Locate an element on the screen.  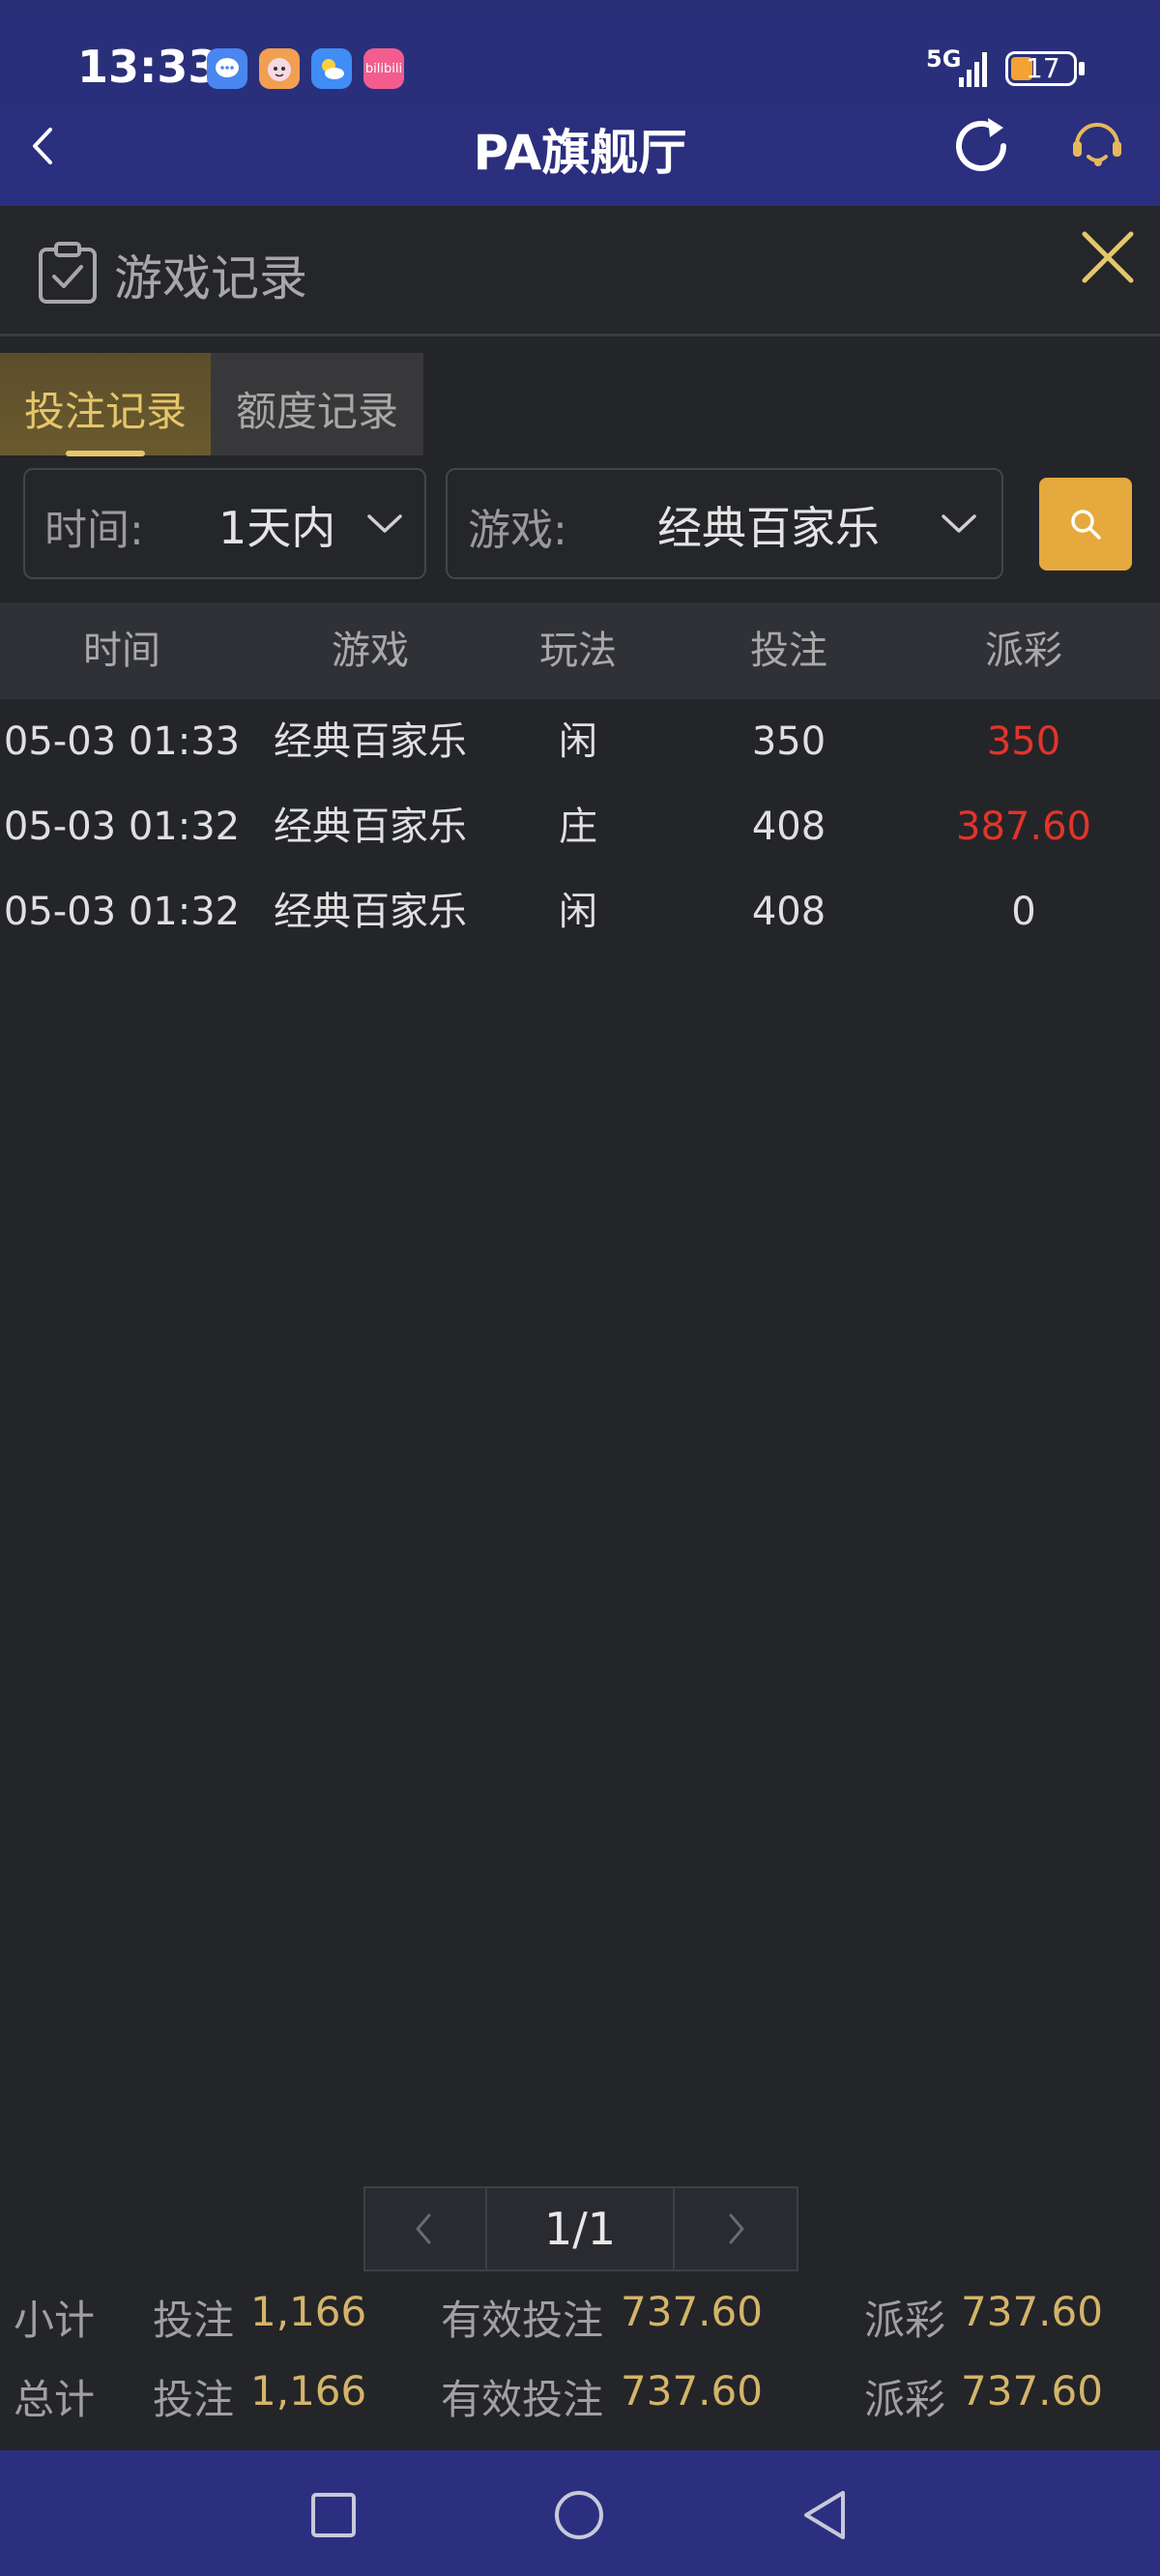
chevron-left-icon is located at coordinates (423, 2228).